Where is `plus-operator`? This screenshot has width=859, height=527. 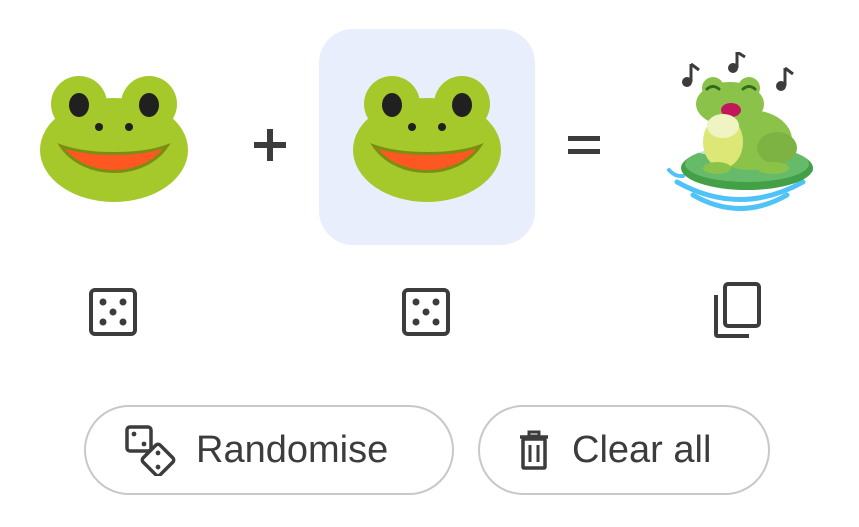
plus-operator is located at coordinates (270, 145).